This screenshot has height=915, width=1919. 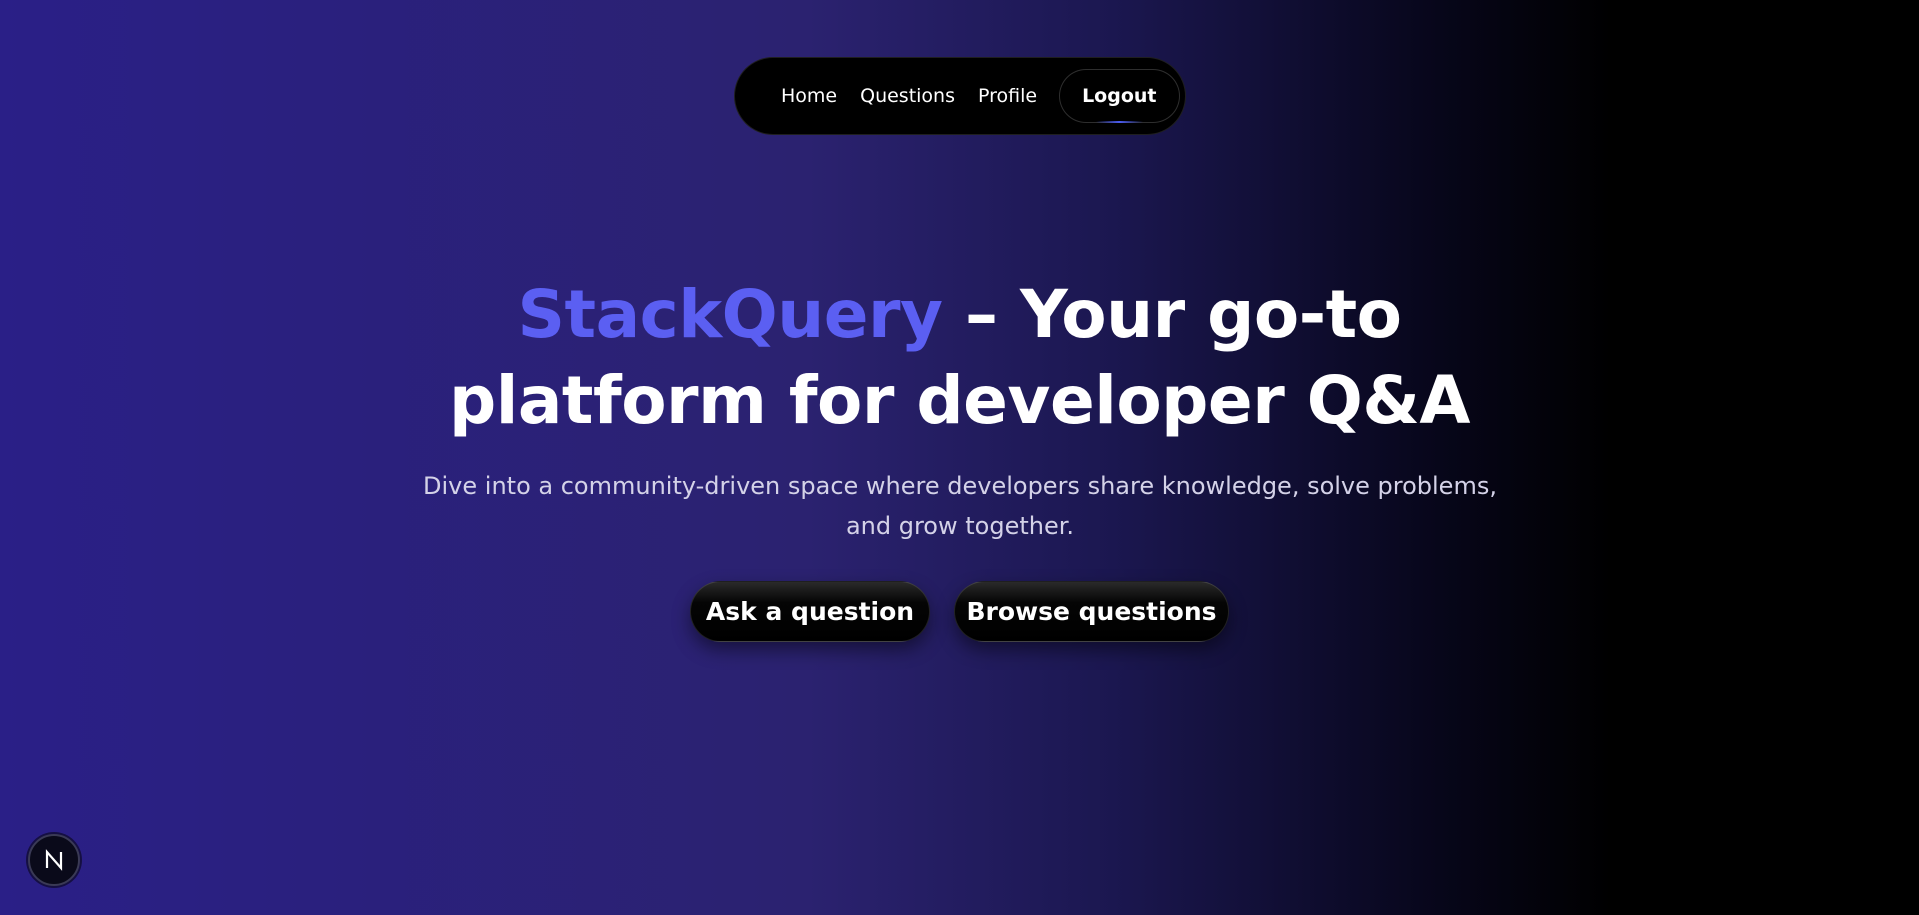 I want to click on ask-question-button: Ask a question, so click(x=810, y=611).